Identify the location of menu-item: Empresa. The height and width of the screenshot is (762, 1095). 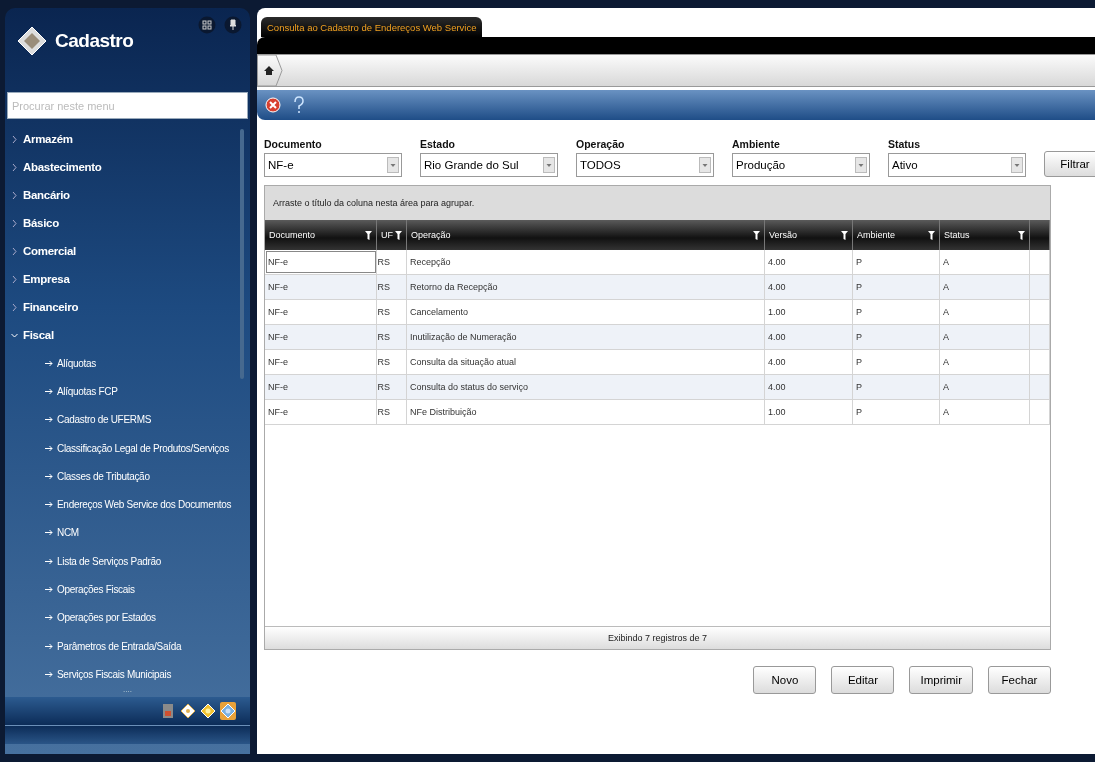
(127, 279).